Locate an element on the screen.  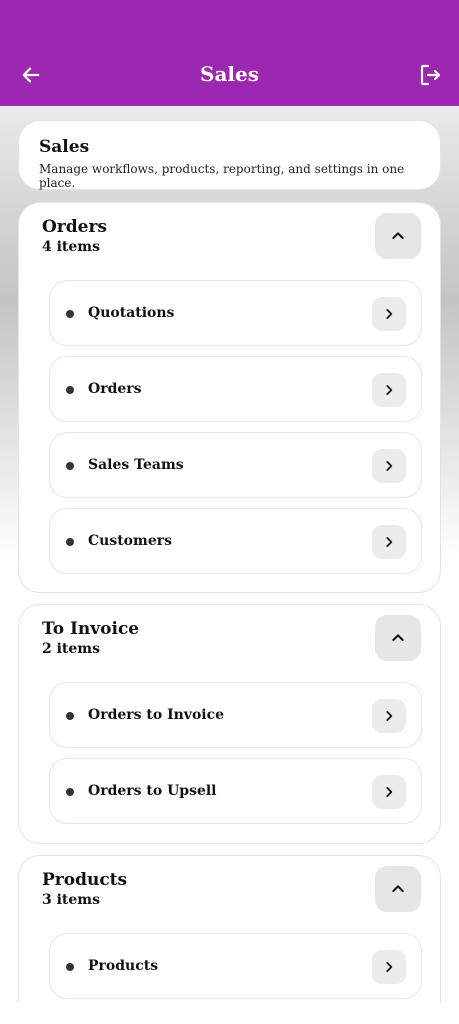
section-count: 2 items is located at coordinates (71, 649).